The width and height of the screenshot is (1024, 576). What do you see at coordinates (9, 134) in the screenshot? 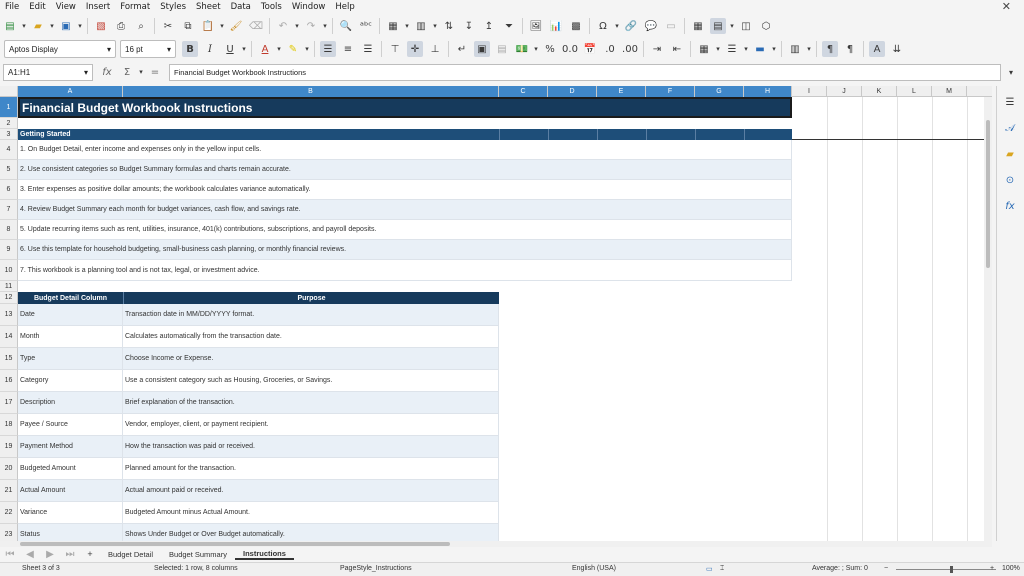
I see `row-header: 3` at bounding box center [9, 134].